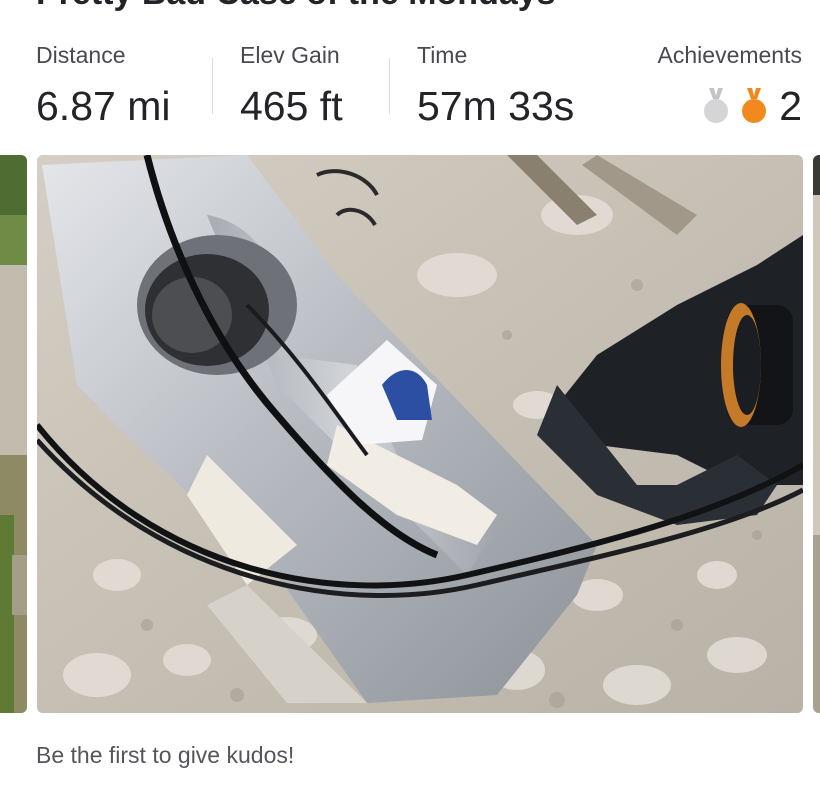 The width and height of the screenshot is (820, 800). Describe the element at coordinates (291, 106) in the screenshot. I see `elev-gain-value: 465 ft` at that location.